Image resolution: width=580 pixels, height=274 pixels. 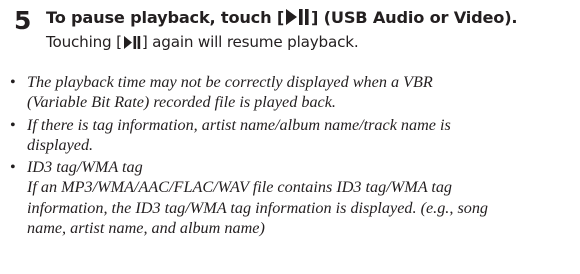 What do you see at coordinates (414, 17) in the screenshot?
I see `step-heading-text-after: ] (USB Audio or Video).` at bounding box center [414, 17].